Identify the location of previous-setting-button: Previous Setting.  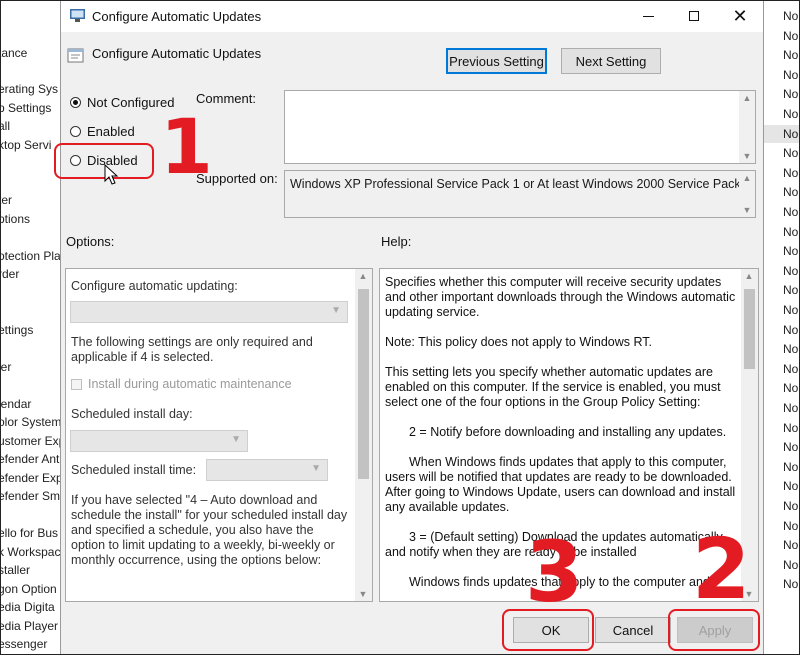
(496, 61).